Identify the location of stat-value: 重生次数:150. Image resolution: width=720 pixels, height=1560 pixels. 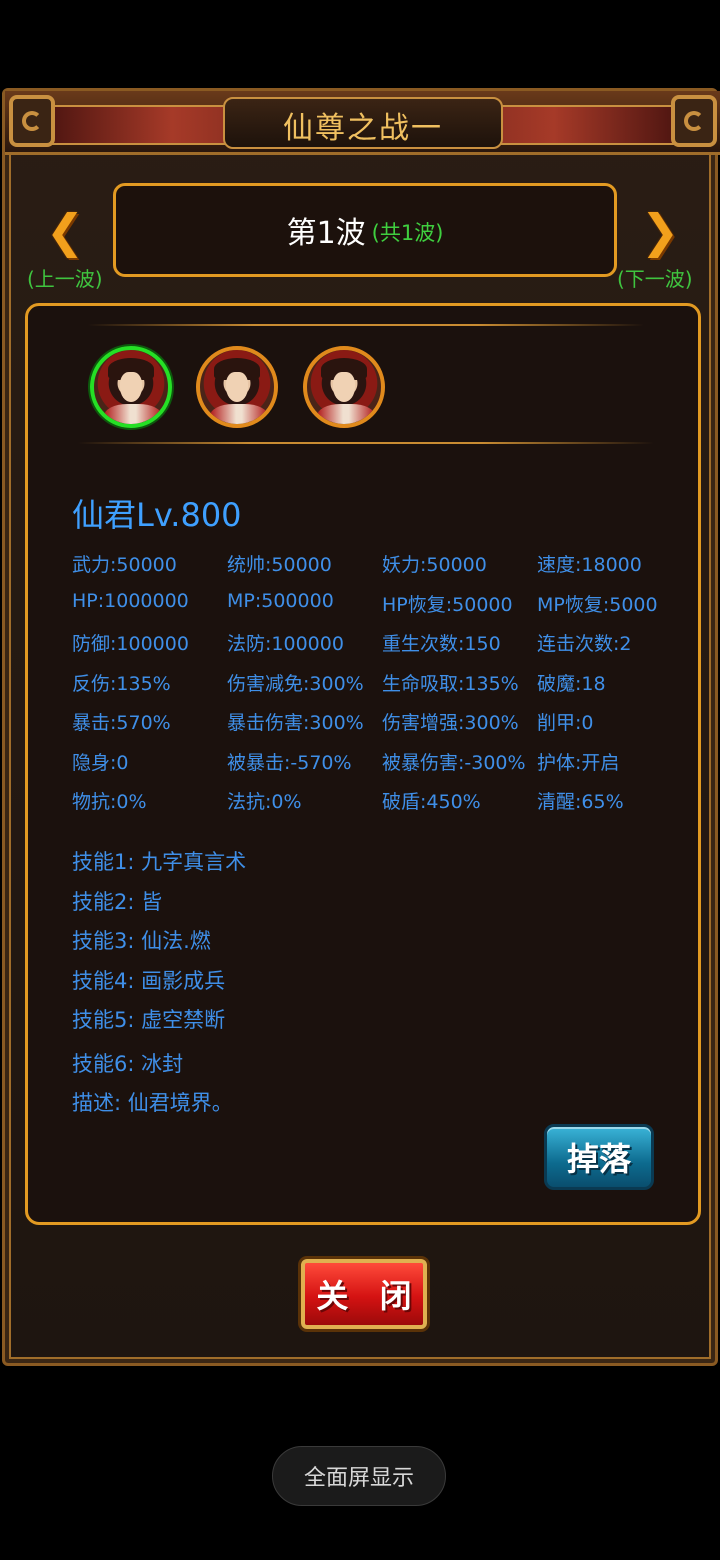
(441, 644).